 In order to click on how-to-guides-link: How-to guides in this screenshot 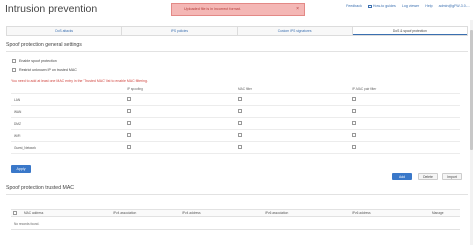, I will do `click(381, 6)`.